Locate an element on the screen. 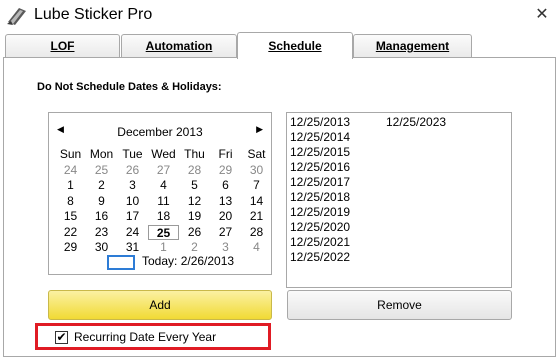  date-list-item: 12/25/2018 is located at coordinates (320, 197).